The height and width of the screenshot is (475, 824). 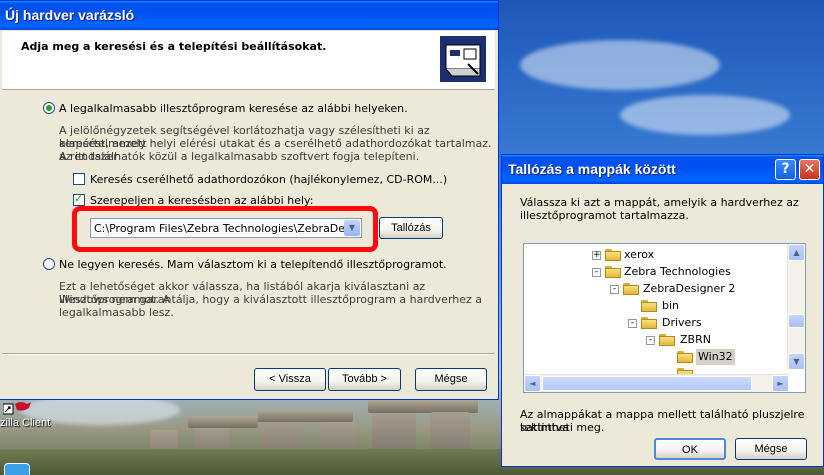 I want to click on tree-item-win32: Win32, so click(x=715, y=357).